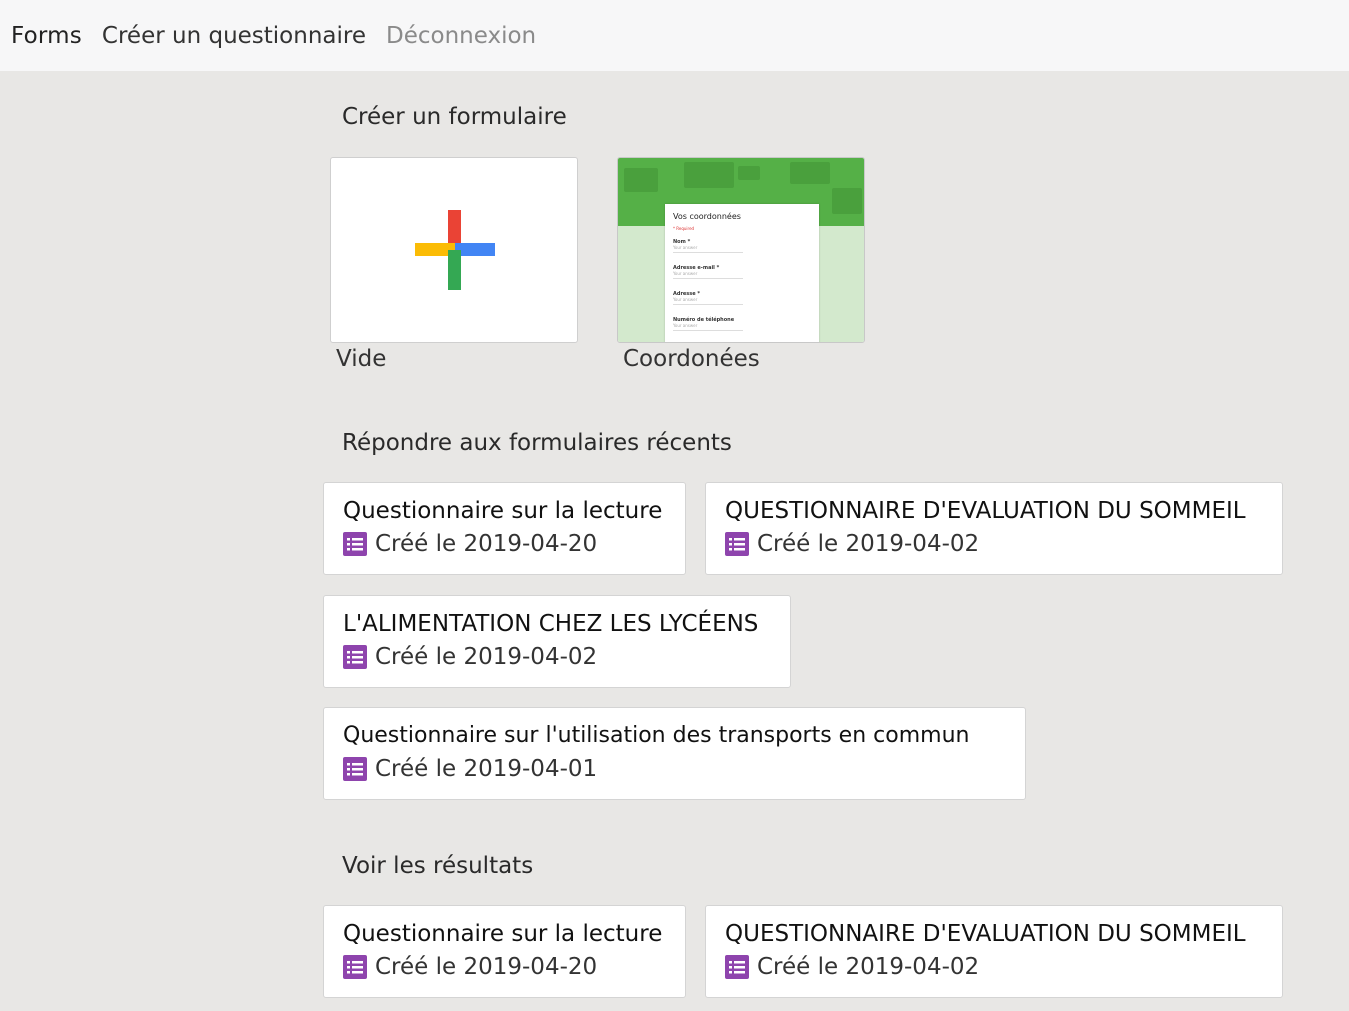  Describe the element at coordinates (486, 769) in the screenshot. I see `form-date: Créé le 2019-04-01` at that location.